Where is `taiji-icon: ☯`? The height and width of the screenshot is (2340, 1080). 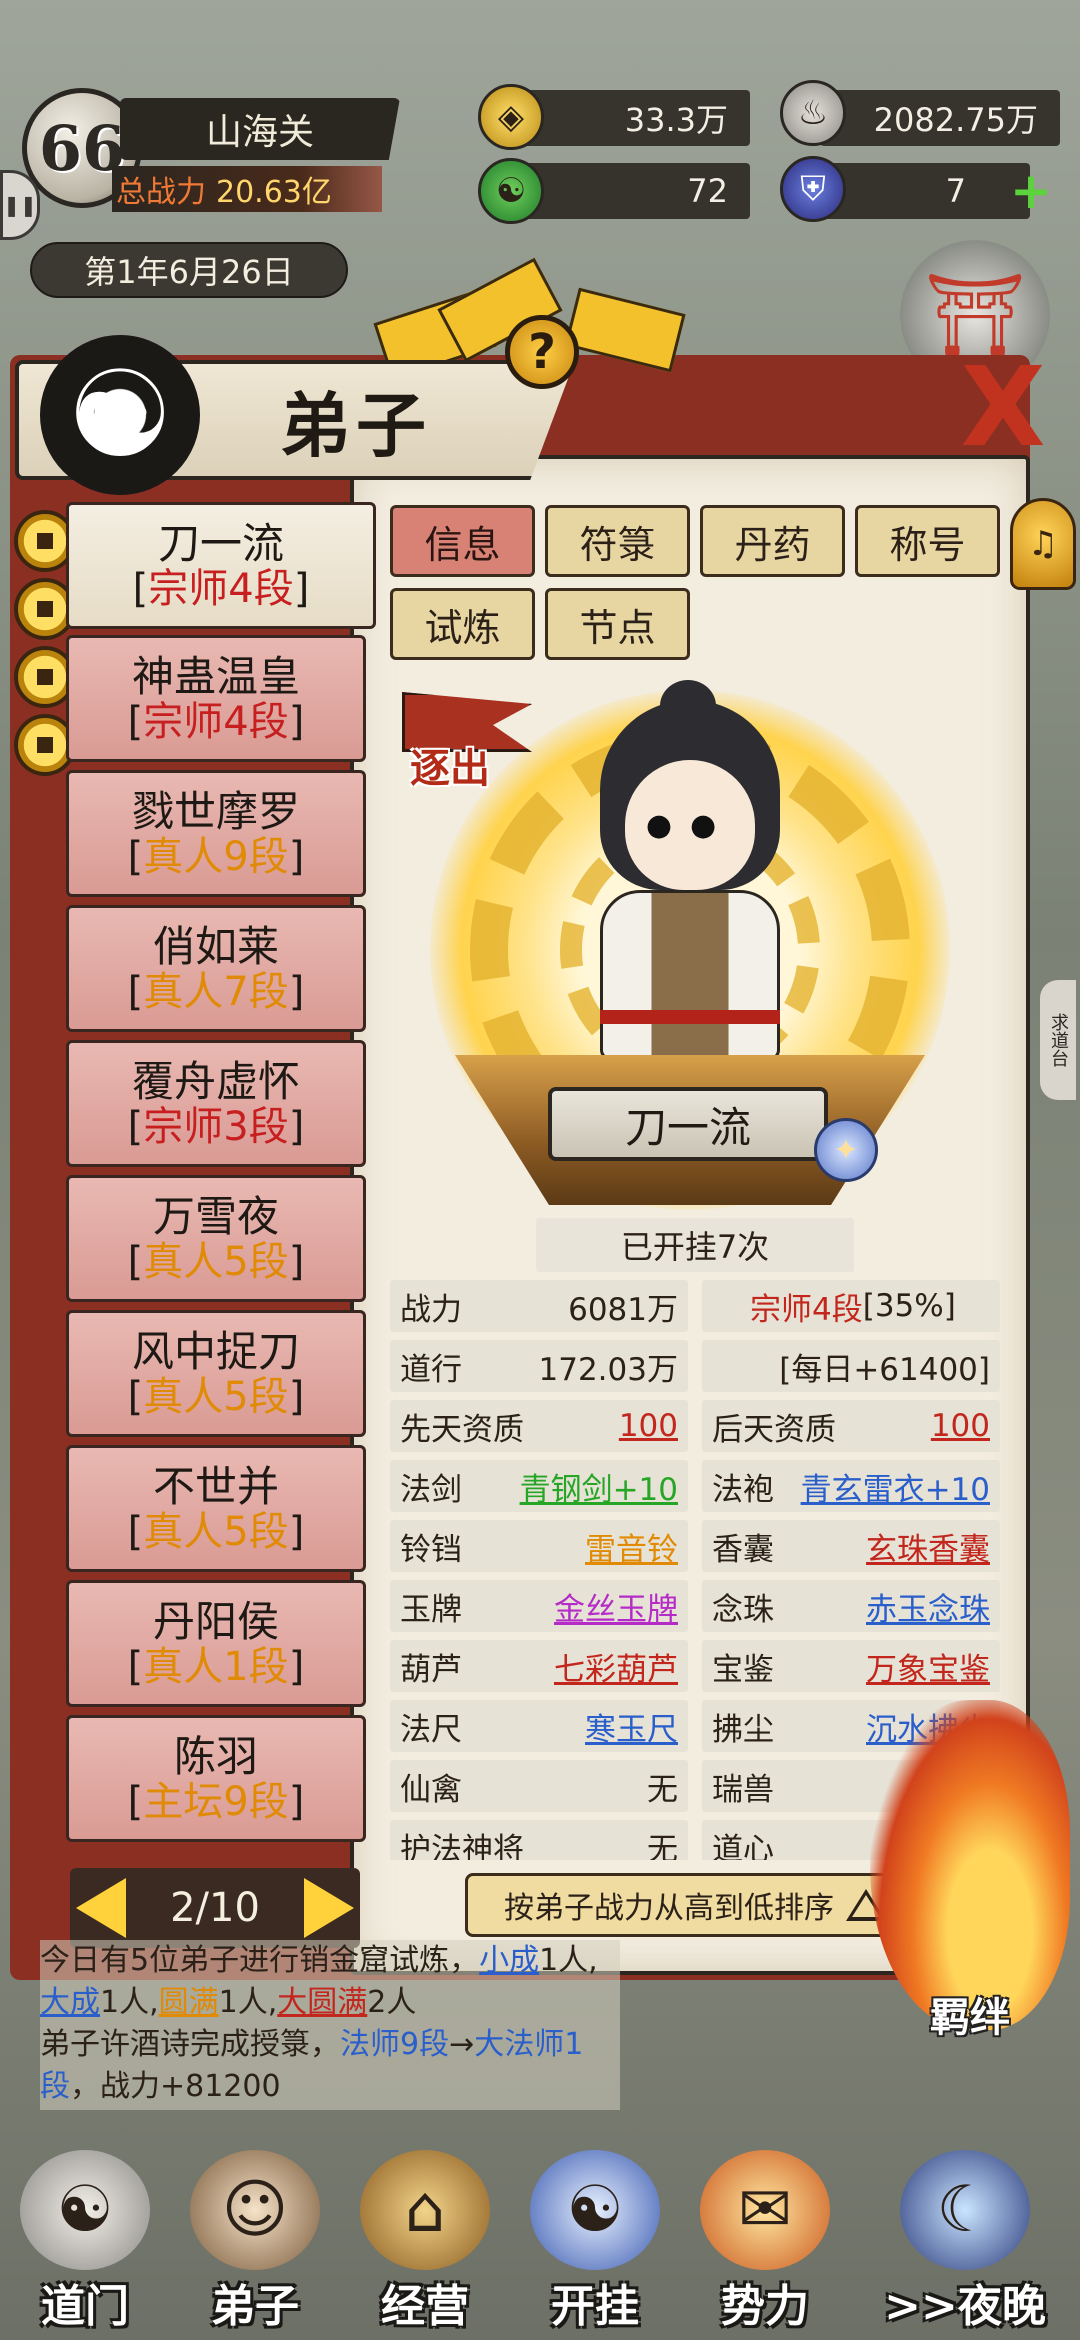 taiji-icon: ☯ is located at coordinates (120, 415).